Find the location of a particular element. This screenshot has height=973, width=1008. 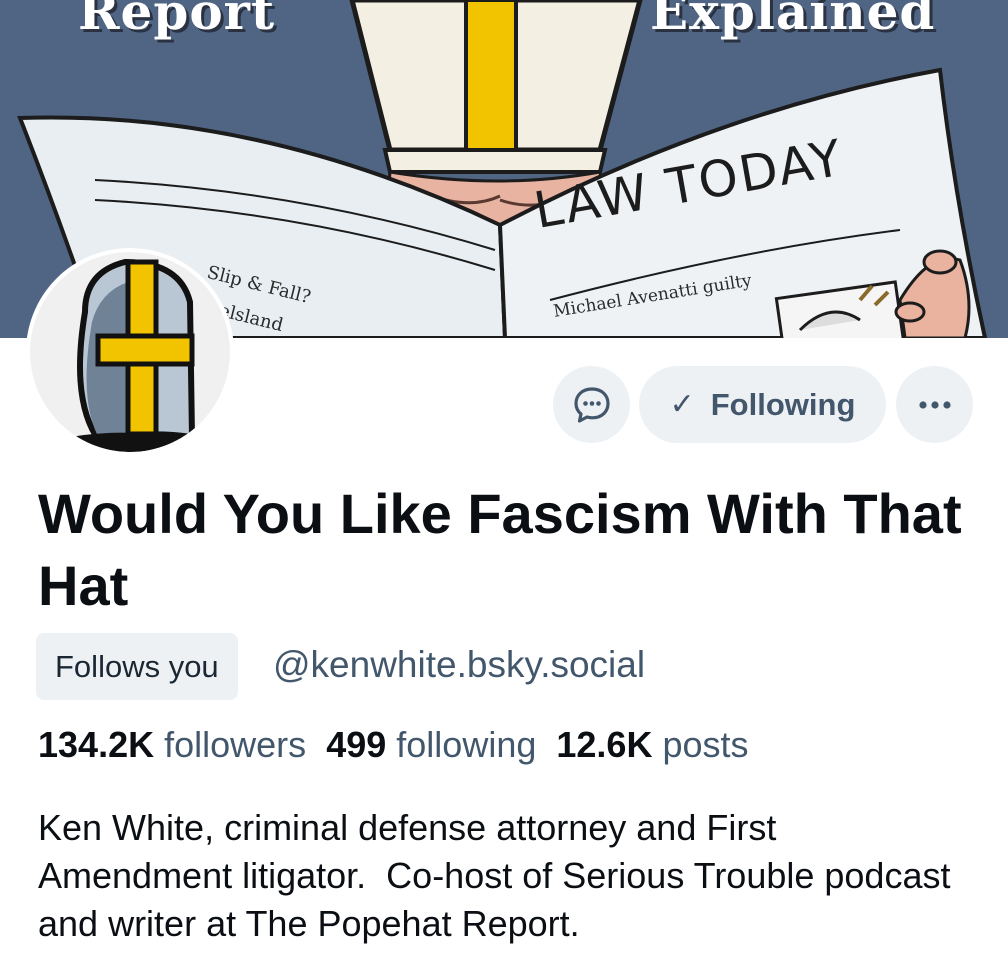

message-button is located at coordinates (591, 404).